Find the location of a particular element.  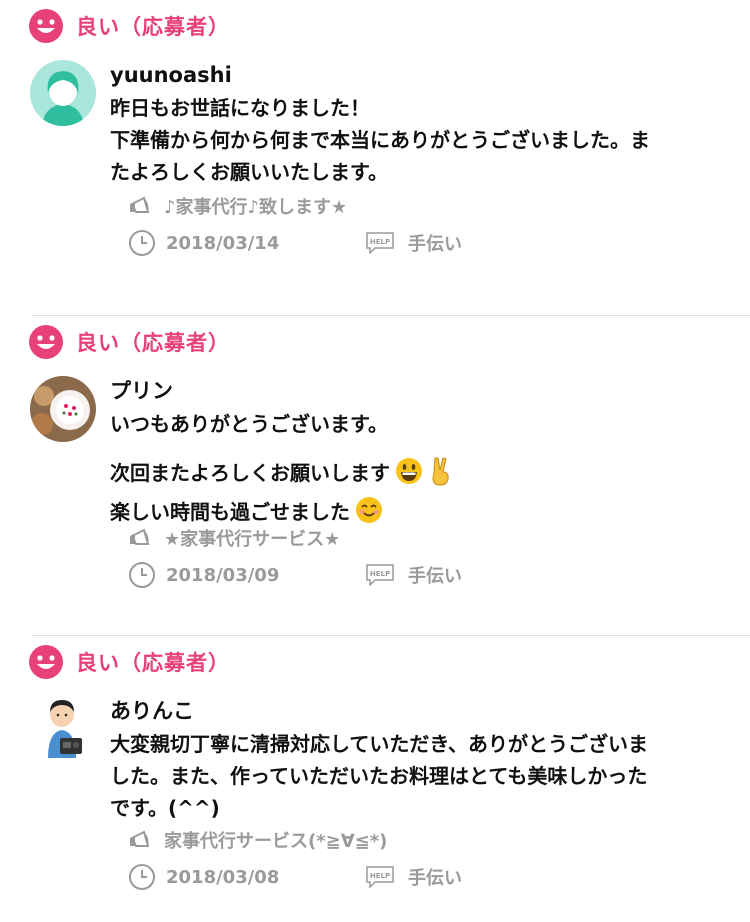

comment-line: です。(^^) is located at coordinates (165, 808).